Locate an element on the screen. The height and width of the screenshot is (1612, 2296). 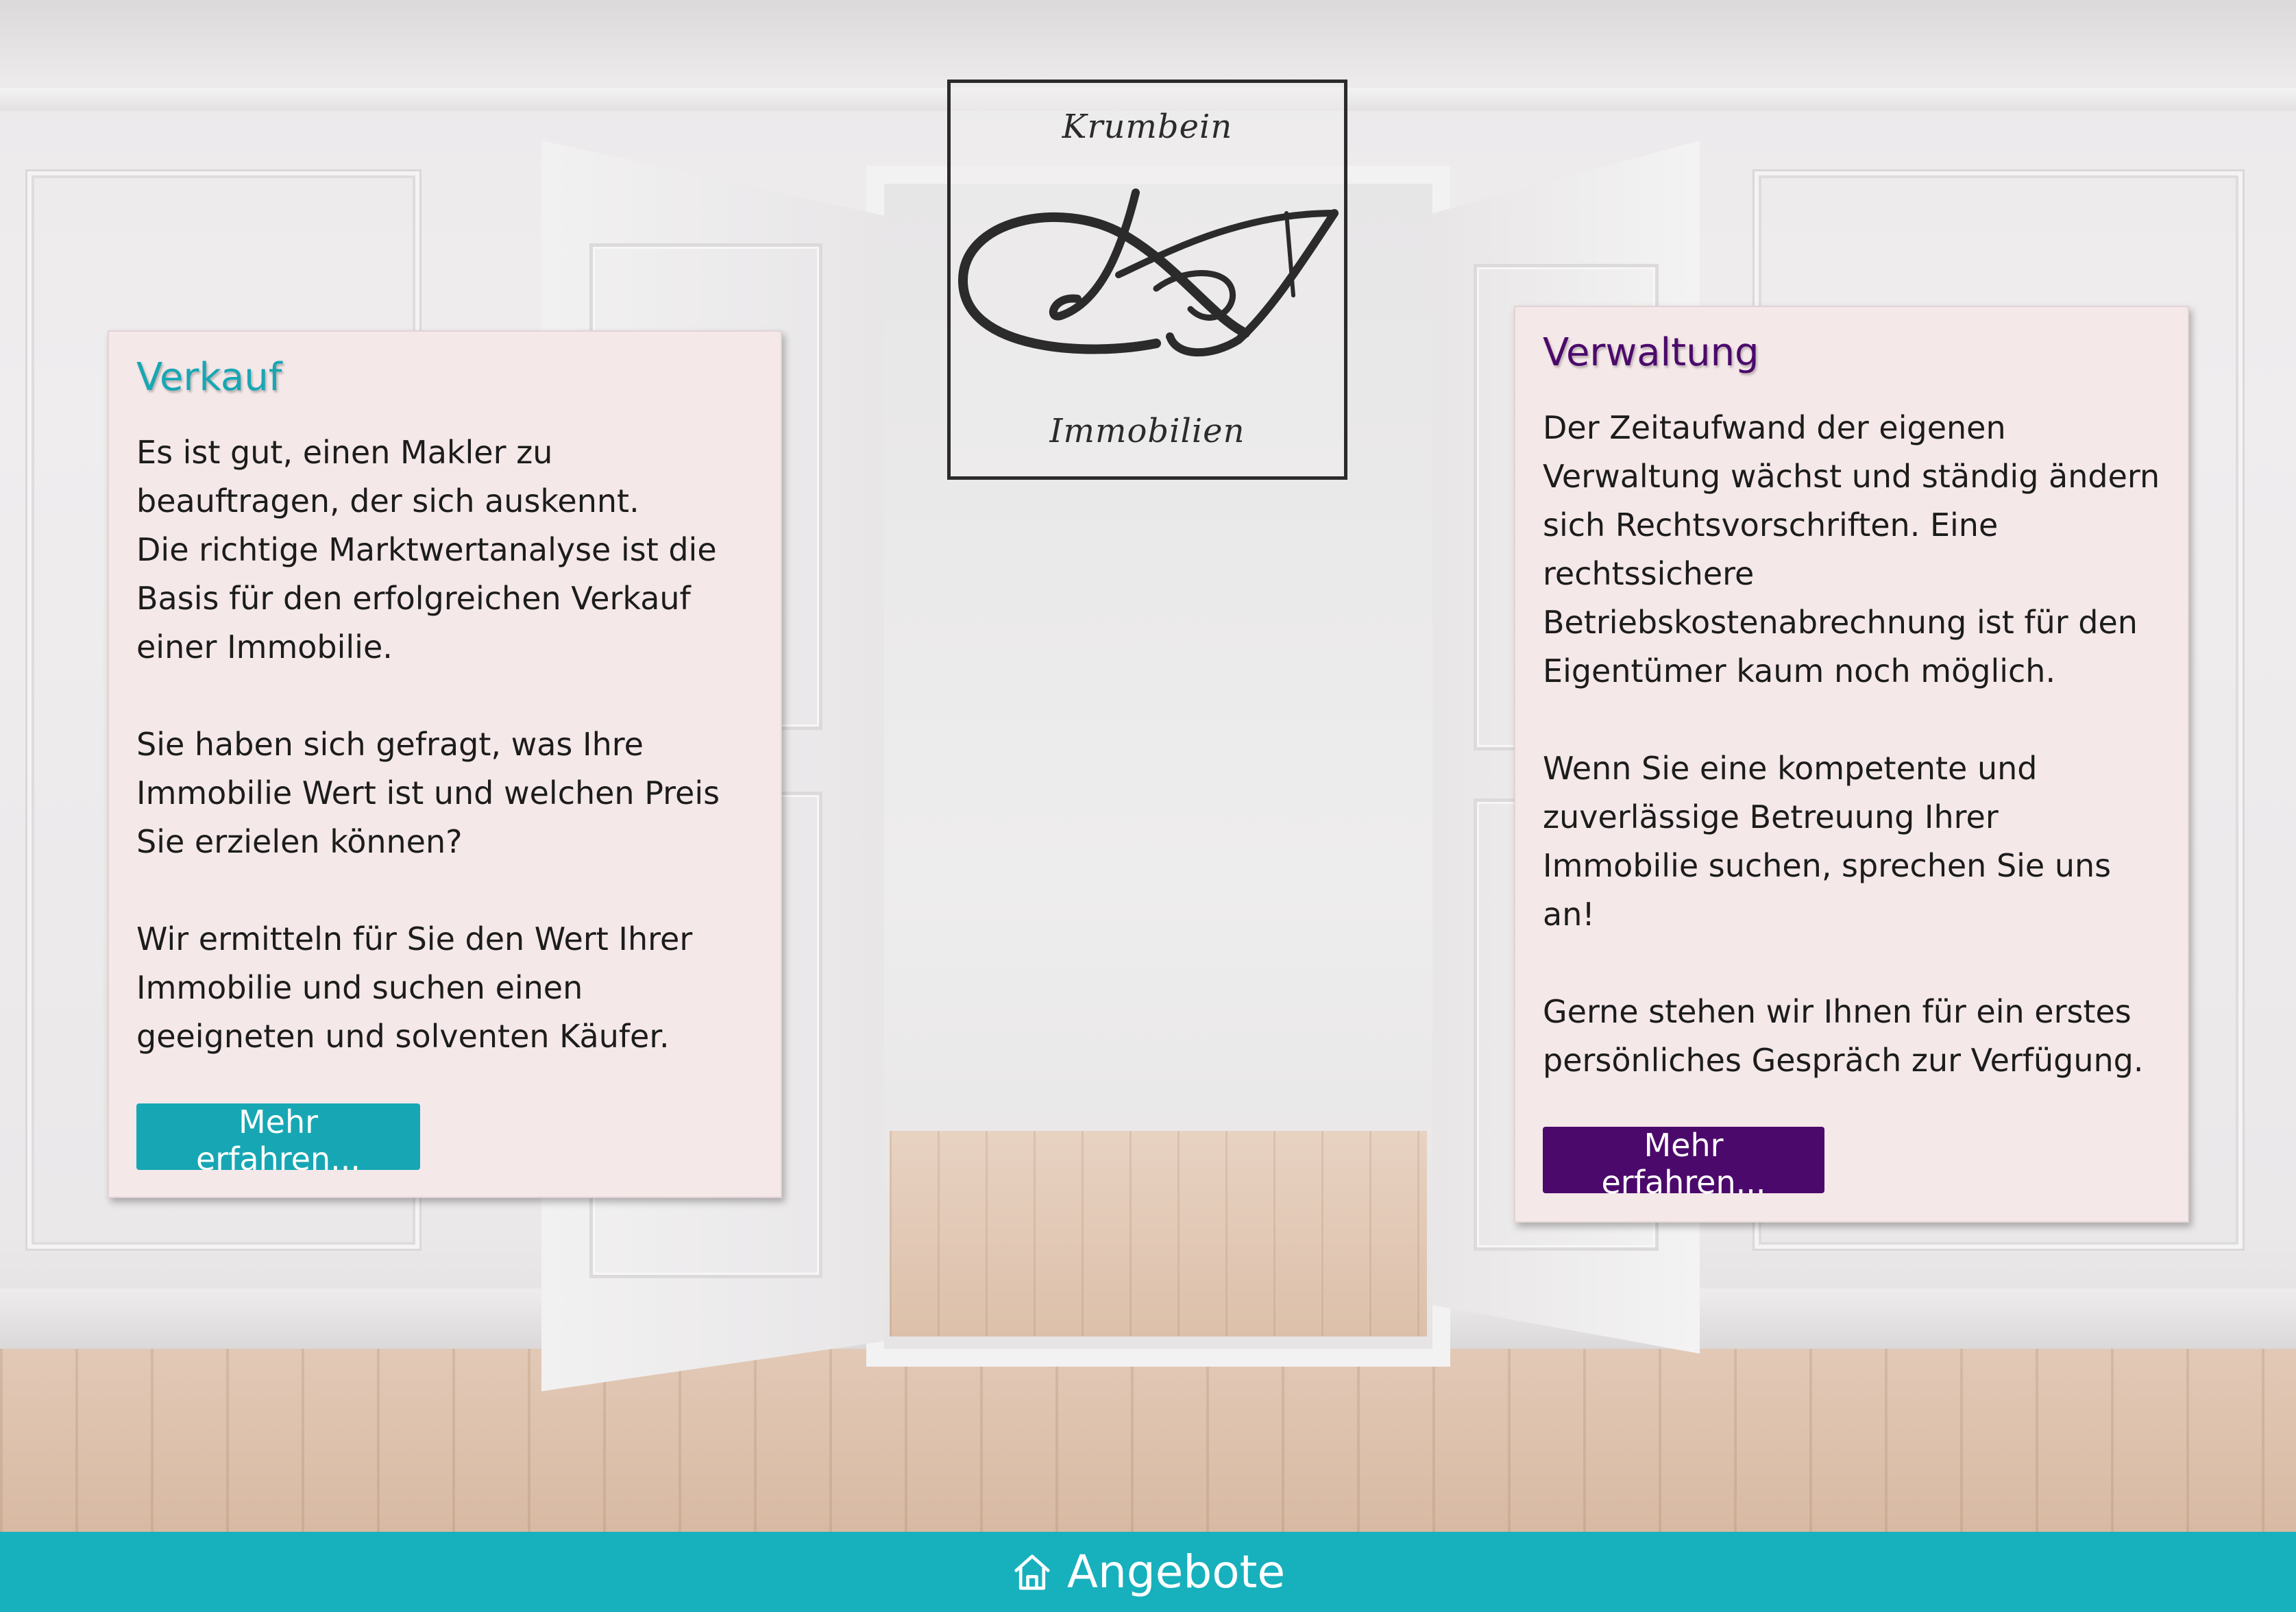
logo-bottom-text: Immobilien is located at coordinates (1147, 431).